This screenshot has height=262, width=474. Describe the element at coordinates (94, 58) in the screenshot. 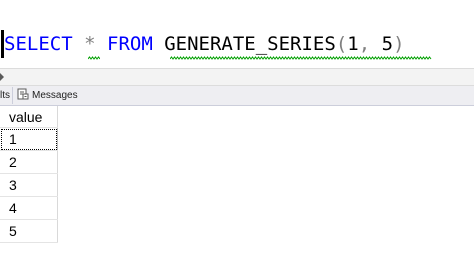

I see `squiggle-underline-star` at that location.